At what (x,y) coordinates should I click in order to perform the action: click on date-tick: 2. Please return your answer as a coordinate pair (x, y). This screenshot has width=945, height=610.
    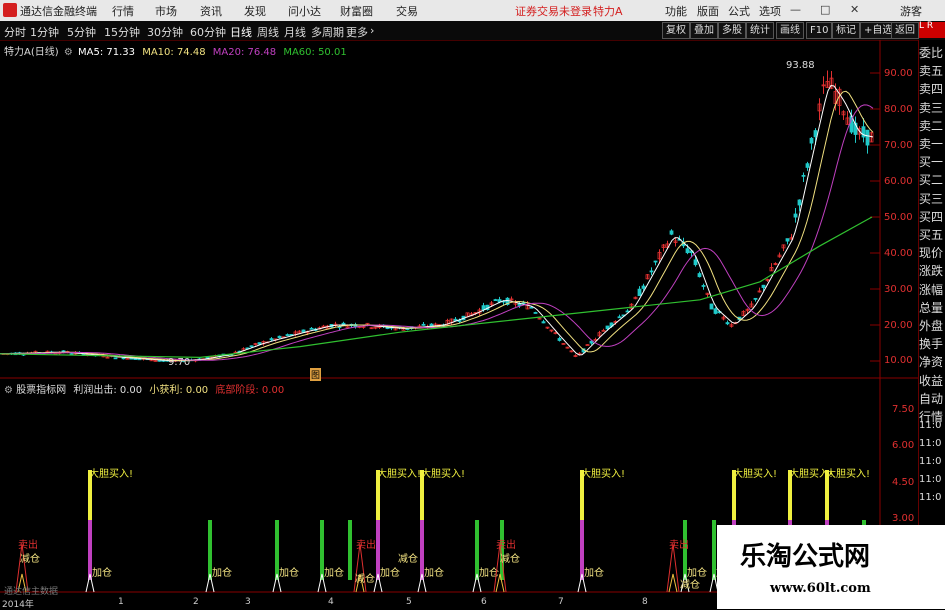
    Looking at the image, I should click on (196, 602).